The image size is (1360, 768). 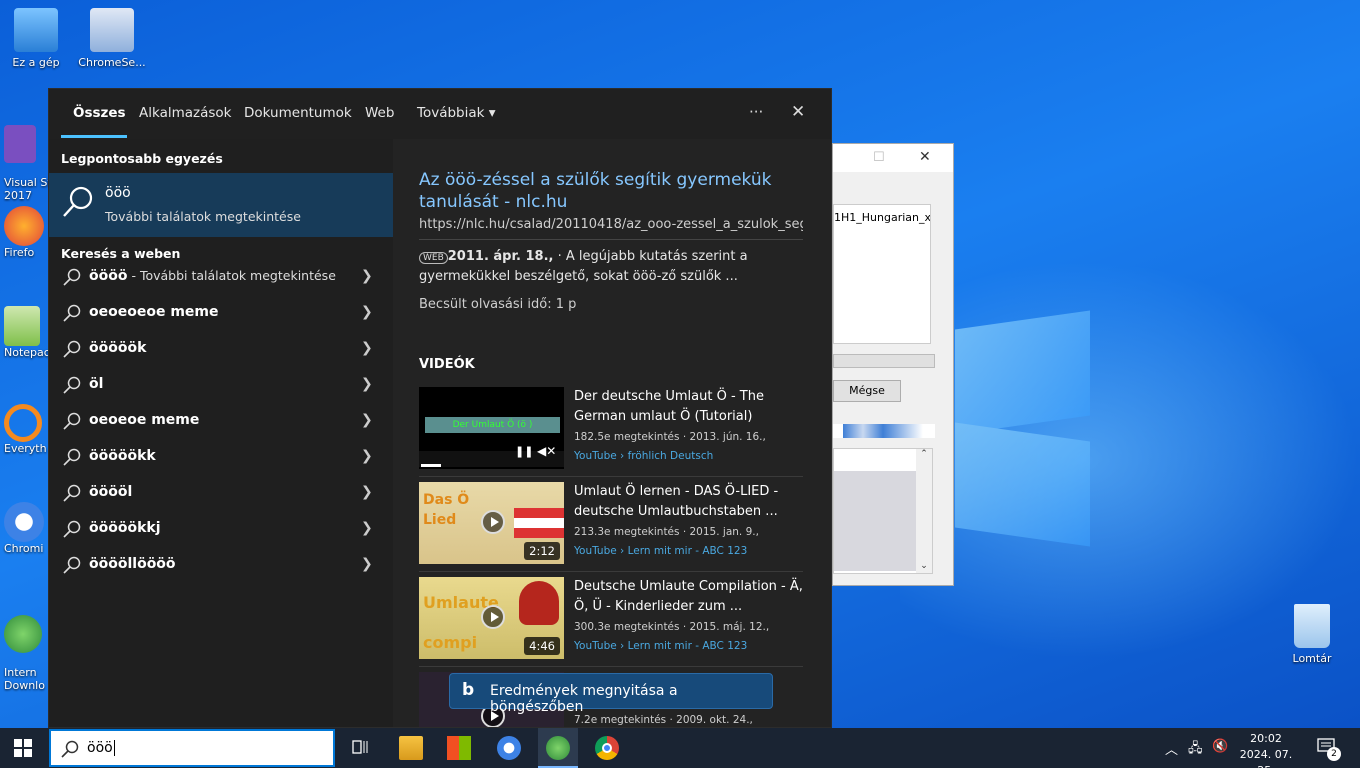 What do you see at coordinates (221, 565) in the screenshot?
I see `web-suggestion-item: ööööllöööö ❯` at bounding box center [221, 565].